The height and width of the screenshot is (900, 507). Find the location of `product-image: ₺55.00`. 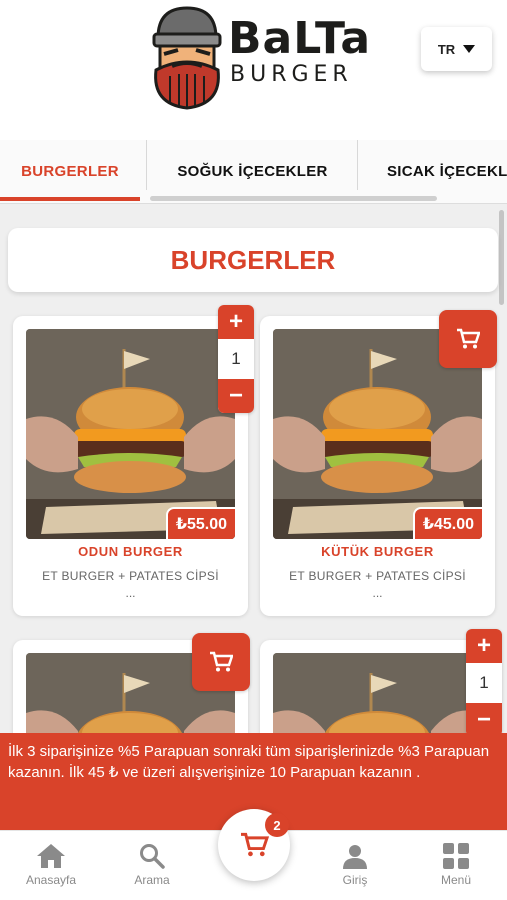

product-image: ₺55.00 is located at coordinates (130, 434).